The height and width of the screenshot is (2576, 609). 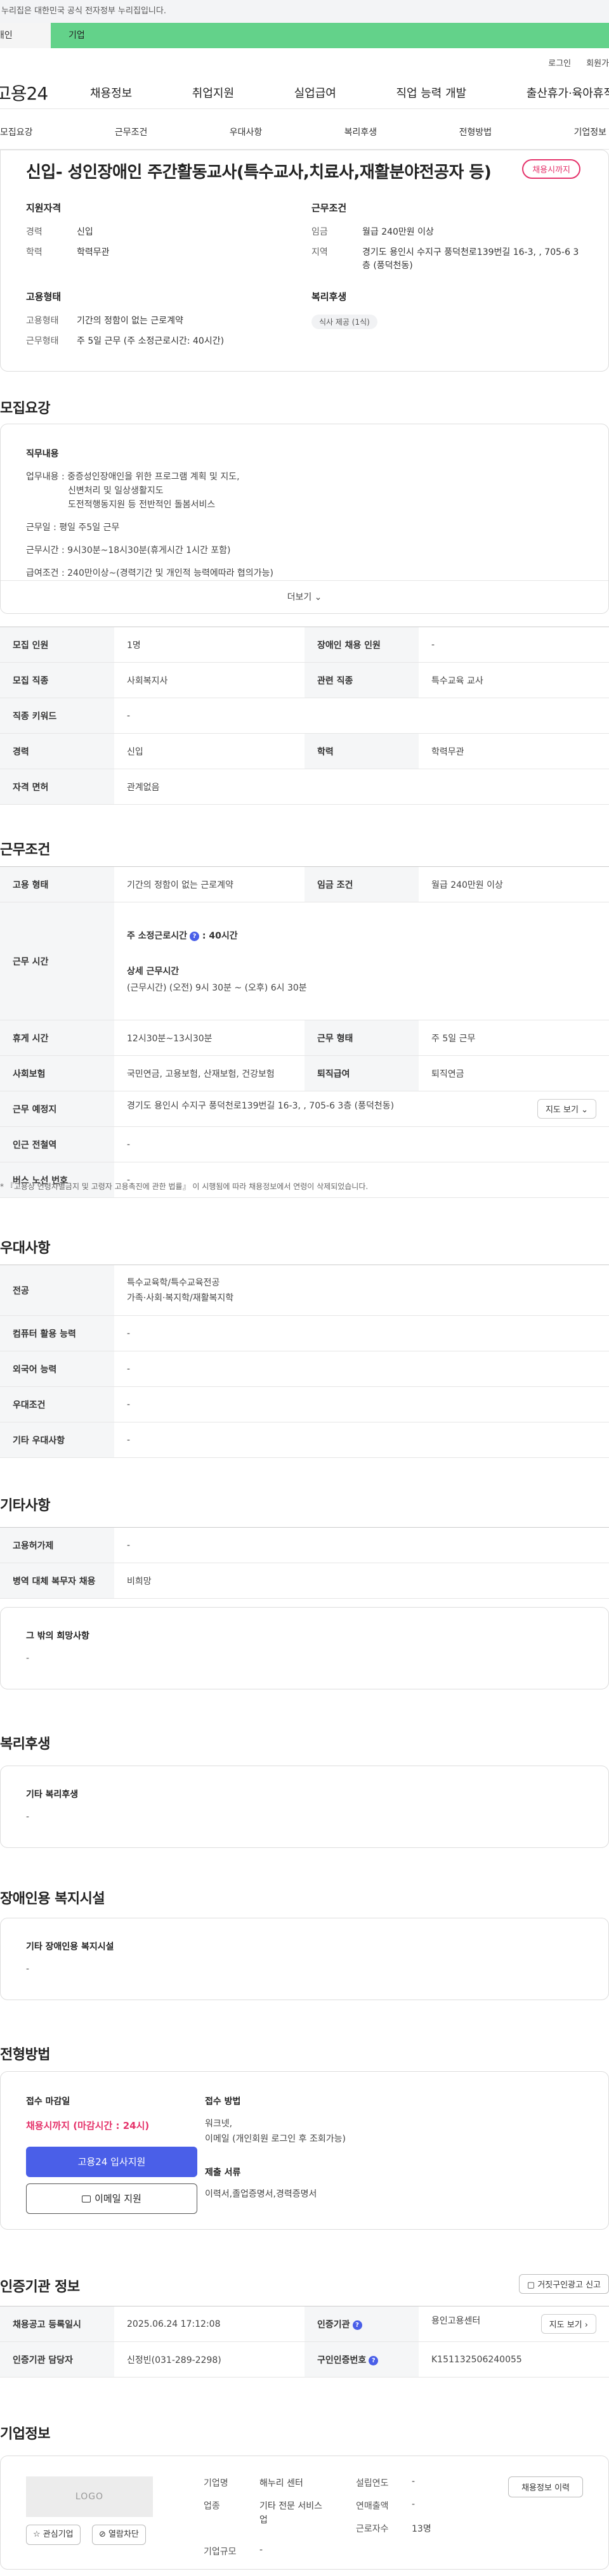 What do you see at coordinates (304, 1038) in the screenshot?
I see `table-row: 휴게 시간 12시30분~13시30분 근무 형태 주 5일 근무` at bounding box center [304, 1038].